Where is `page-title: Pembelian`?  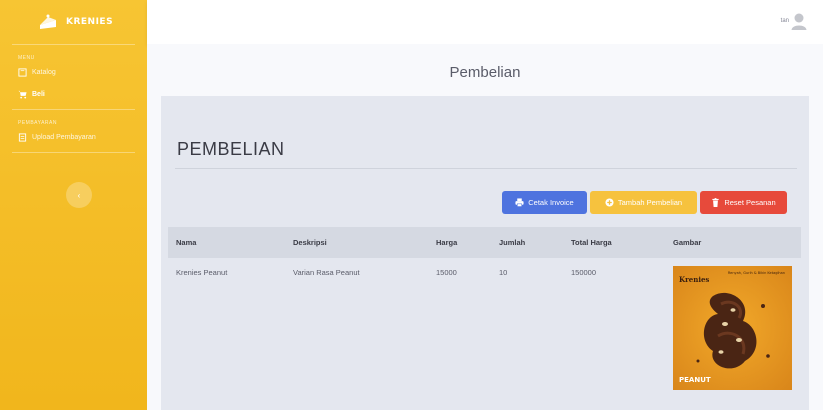 page-title: Pembelian is located at coordinates (485, 72).